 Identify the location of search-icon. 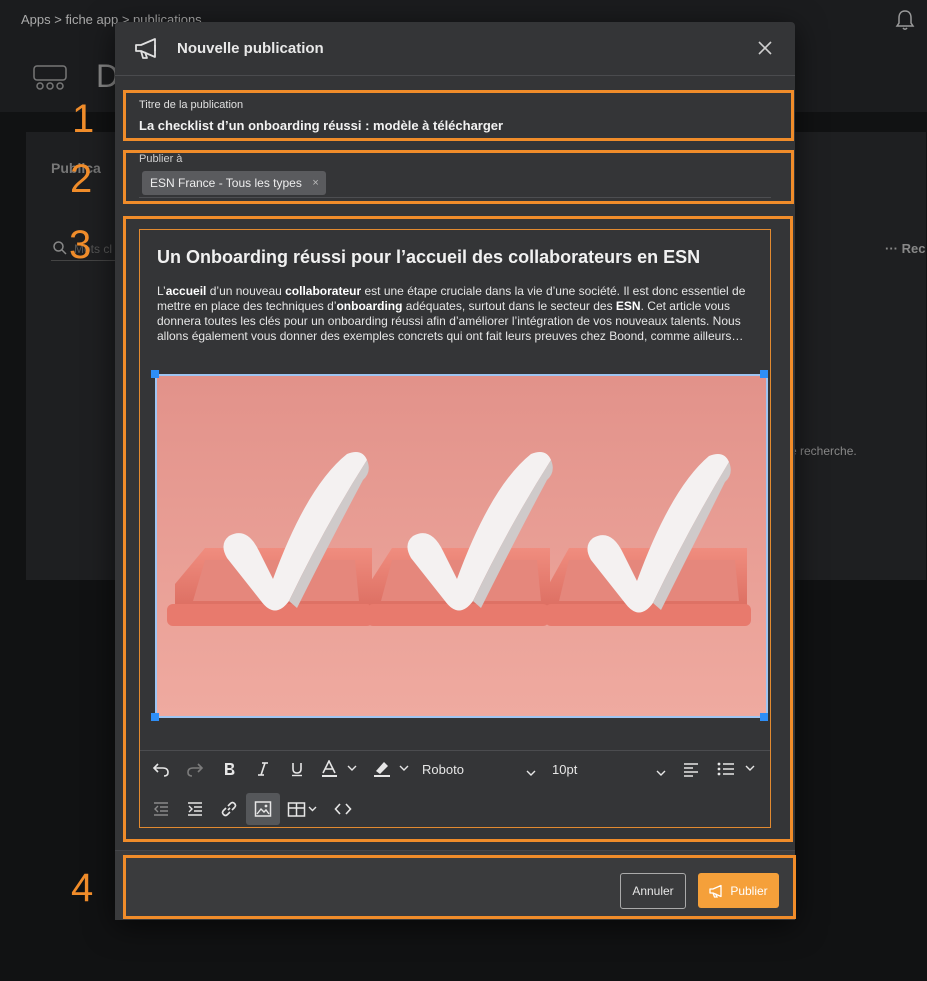
(60, 248).